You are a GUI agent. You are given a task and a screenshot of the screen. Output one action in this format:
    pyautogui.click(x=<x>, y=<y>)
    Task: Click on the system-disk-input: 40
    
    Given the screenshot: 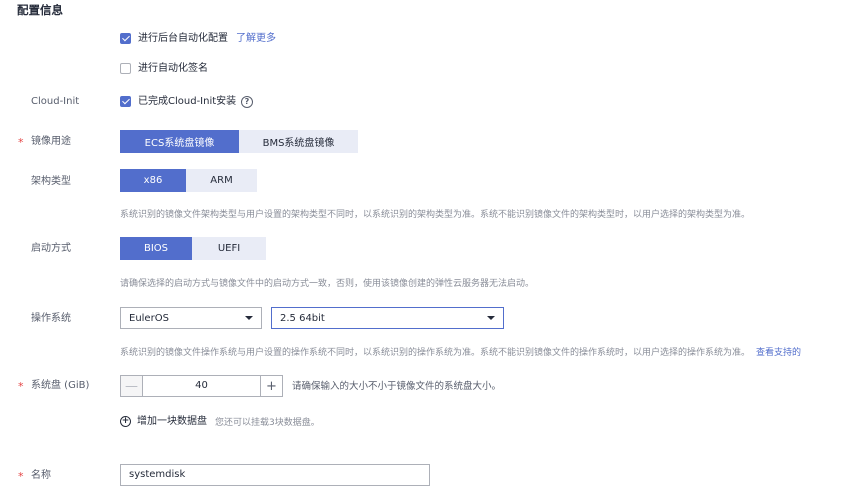 What is the action you would take?
    pyautogui.click(x=201, y=386)
    